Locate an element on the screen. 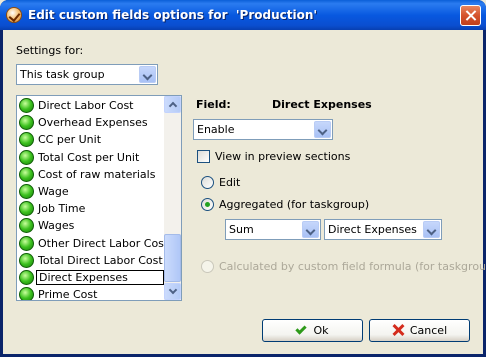 This screenshot has height=357, width=486. edit-radio is located at coordinates (207, 182).